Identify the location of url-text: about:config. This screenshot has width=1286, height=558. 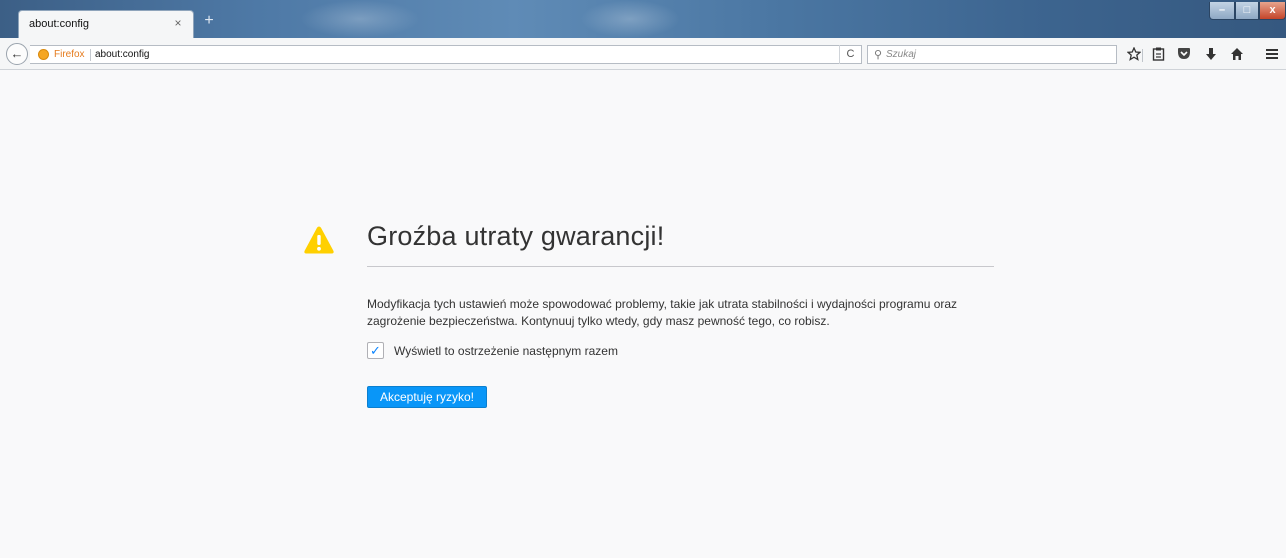
(122, 54).